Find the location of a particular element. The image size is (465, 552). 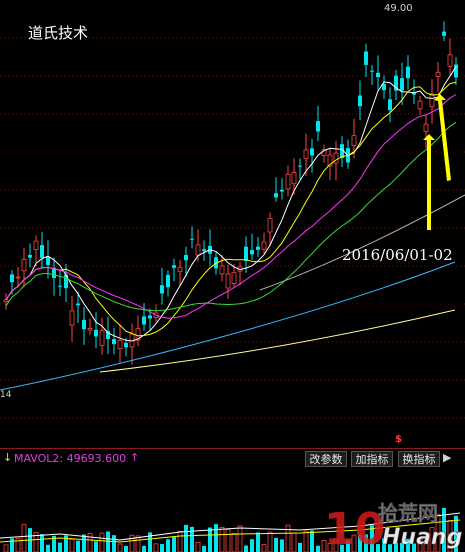

date-annotation: 2016/06/01-02 is located at coordinates (397, 255).